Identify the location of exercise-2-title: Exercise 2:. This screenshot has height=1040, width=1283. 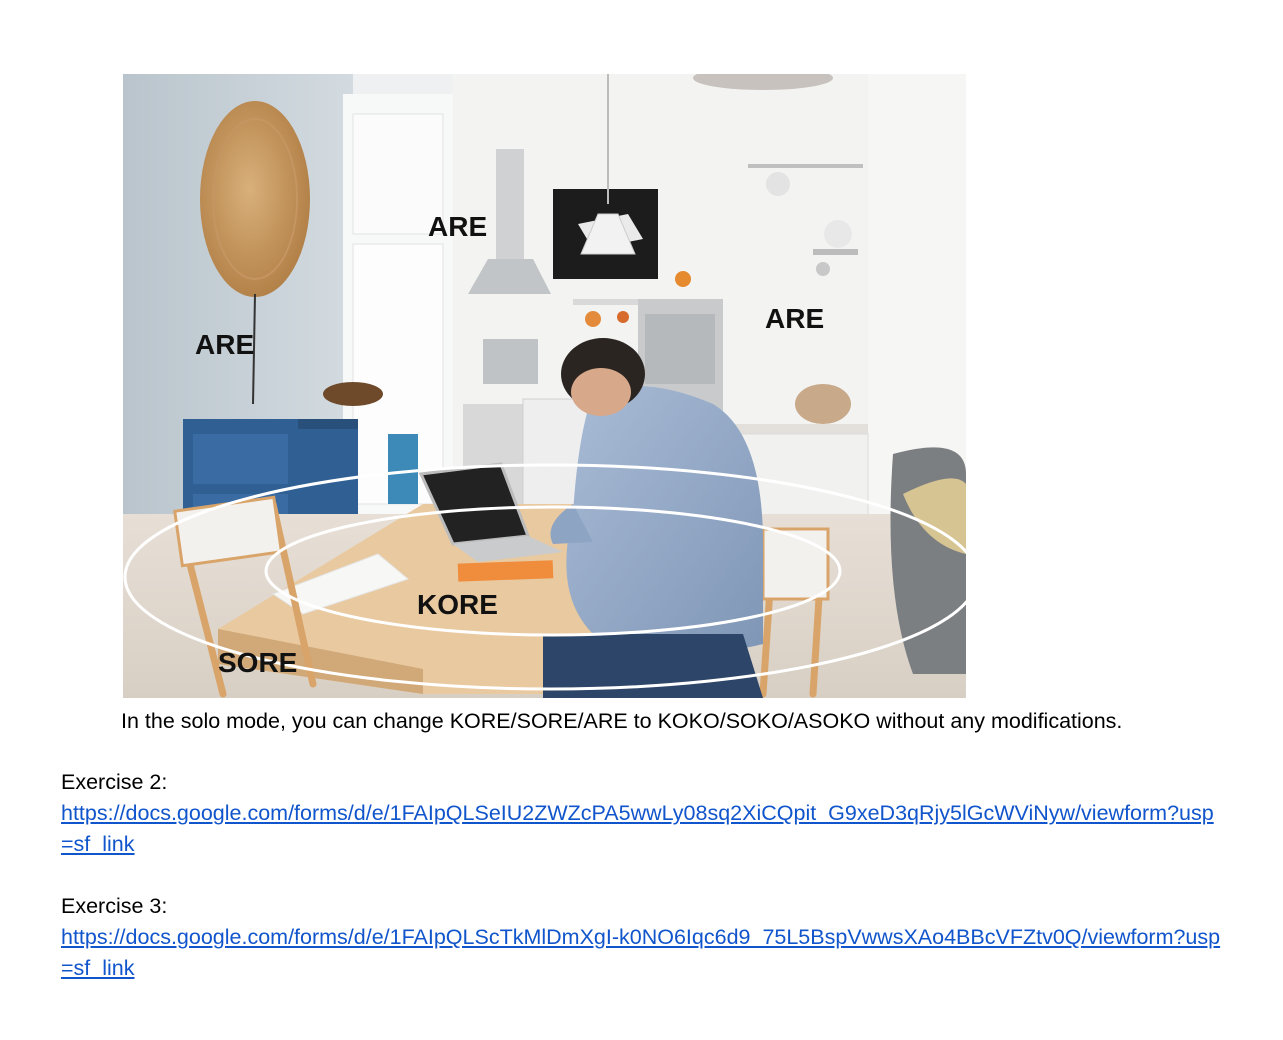
(114, 782).